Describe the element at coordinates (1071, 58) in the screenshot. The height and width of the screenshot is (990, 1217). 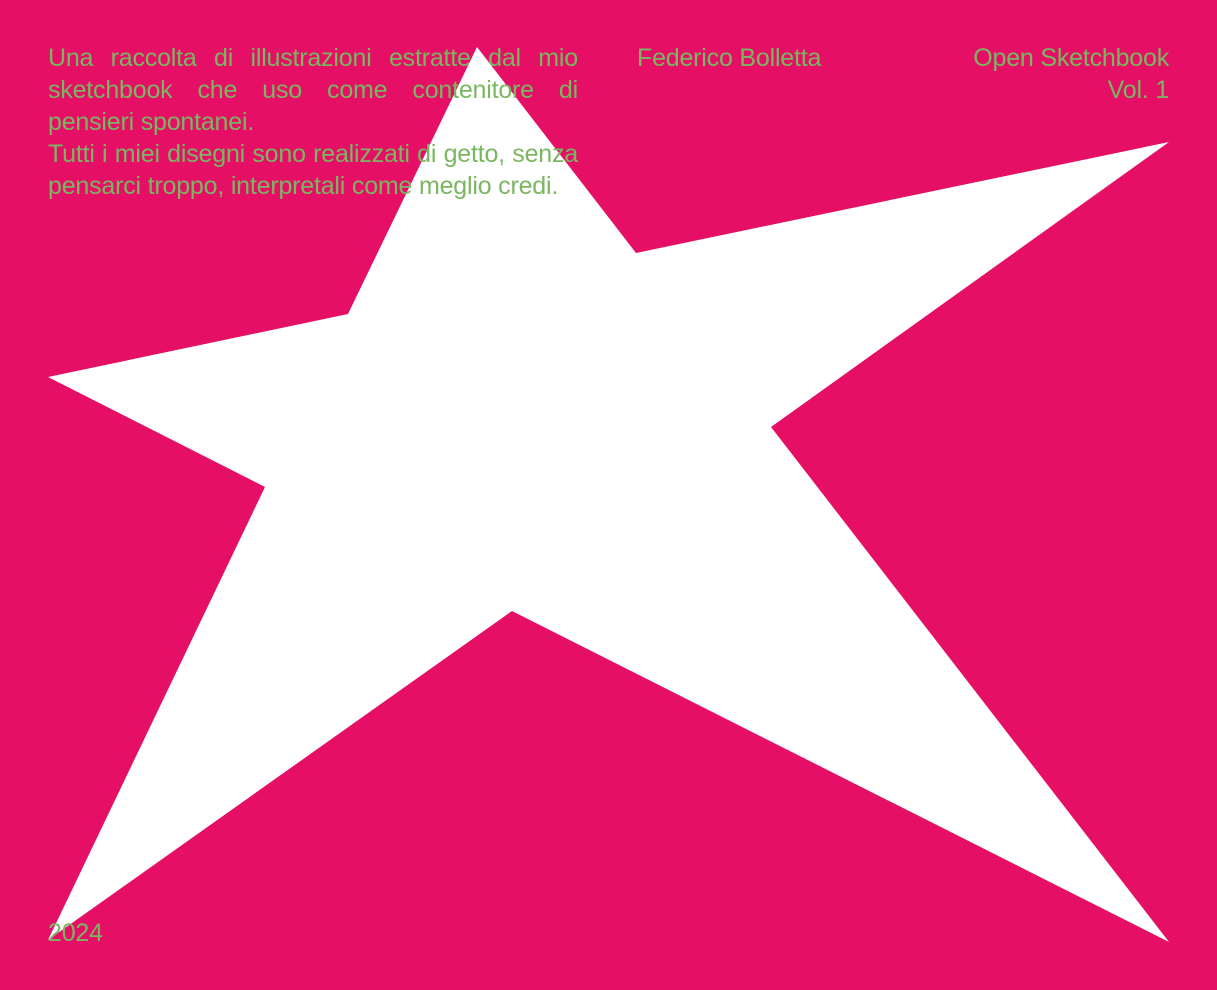
I see `book-title-line-1: Open Sketchbook` at that location.